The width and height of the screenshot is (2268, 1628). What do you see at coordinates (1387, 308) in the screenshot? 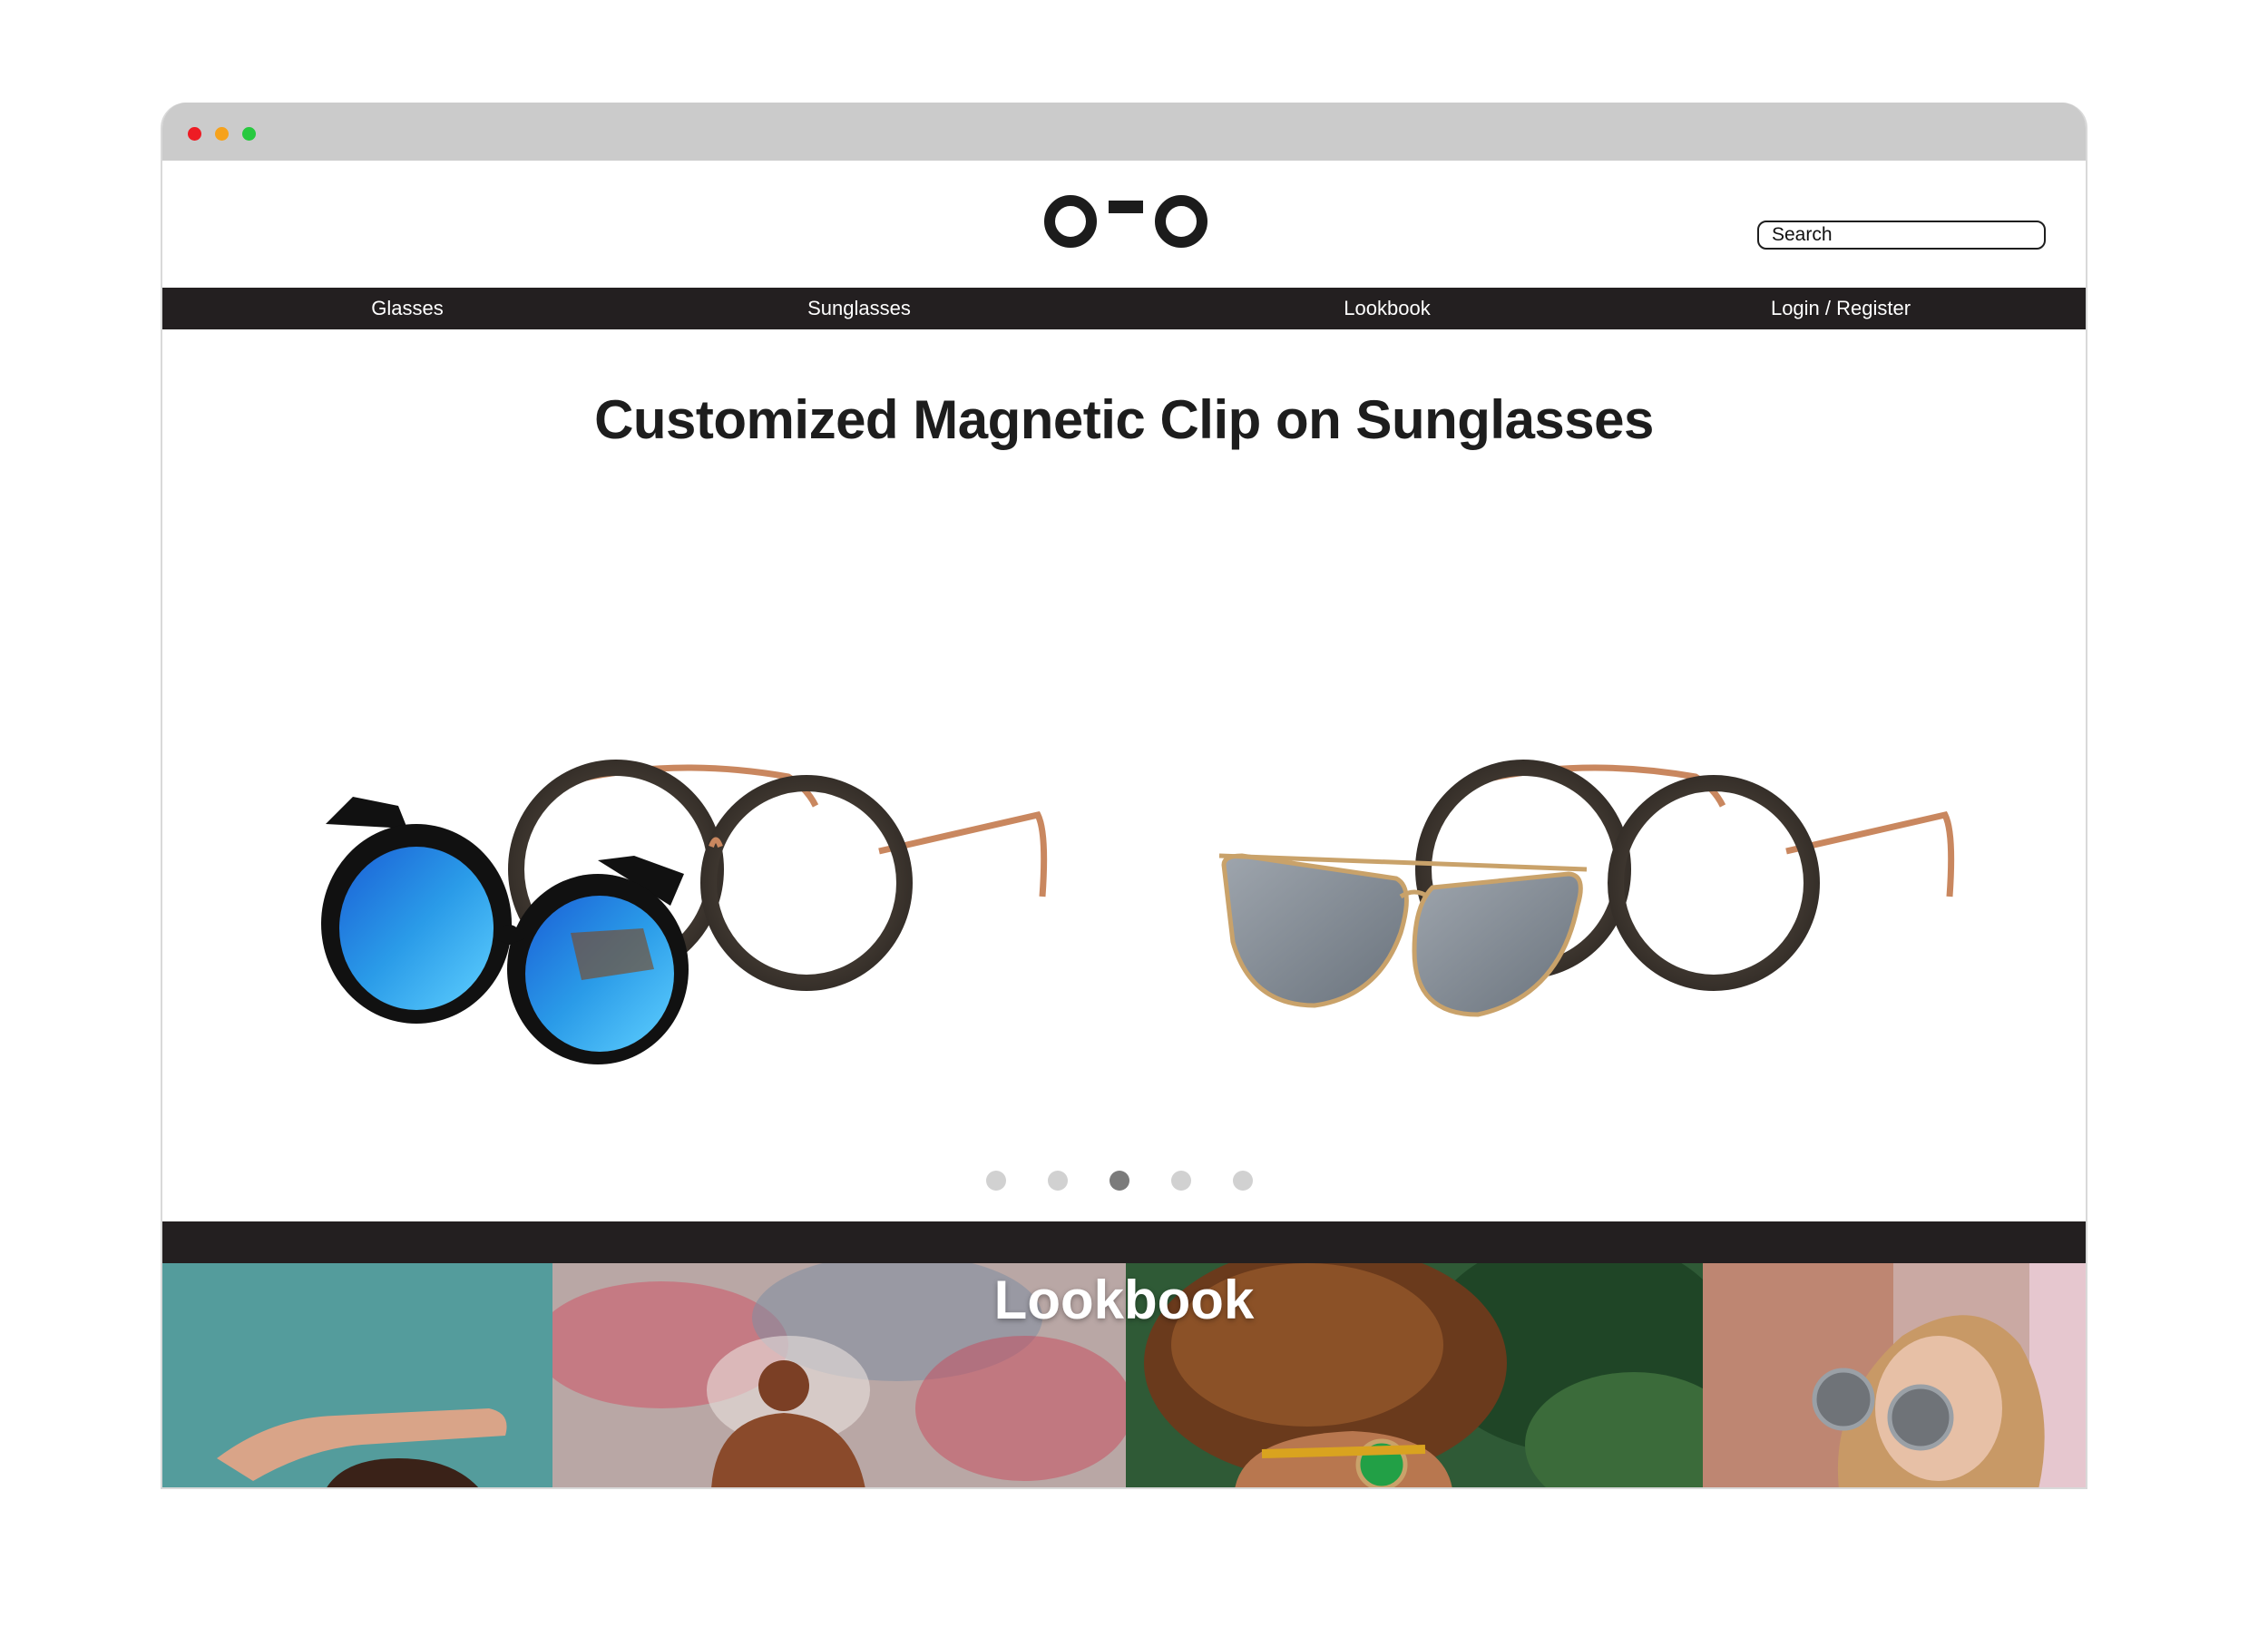
I see `nav-lookbook: Lookbook` at bounding box center [1387, 308].